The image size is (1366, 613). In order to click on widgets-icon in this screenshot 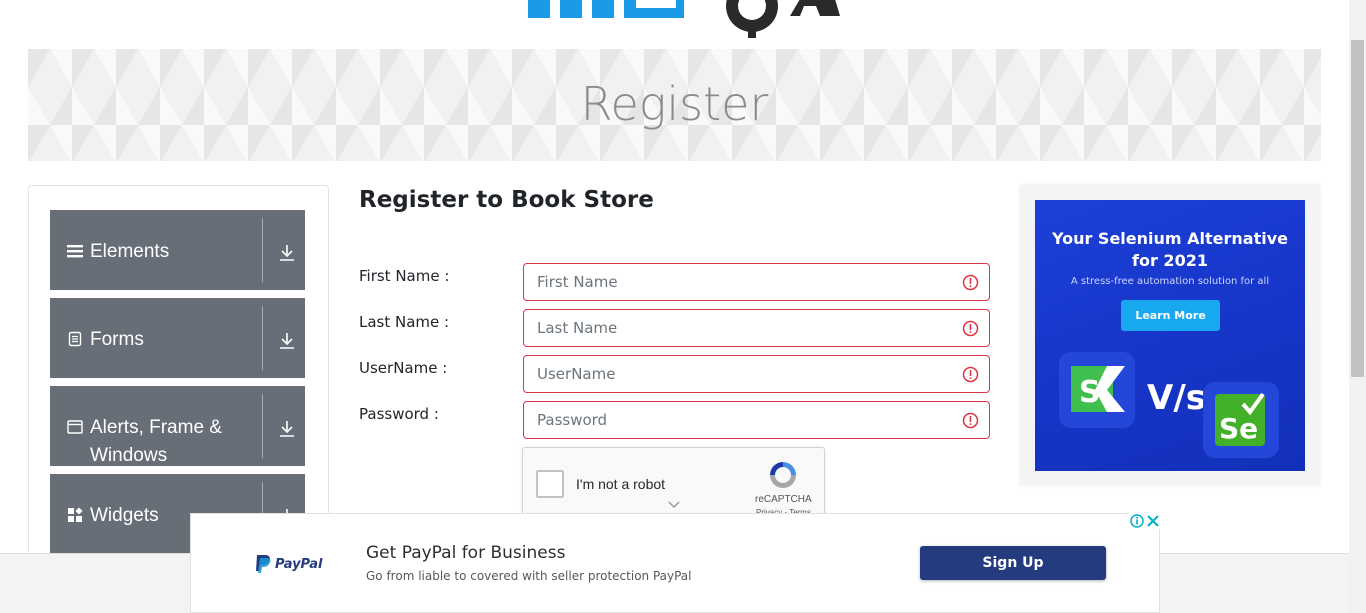, I will do `click(75, 514)`.